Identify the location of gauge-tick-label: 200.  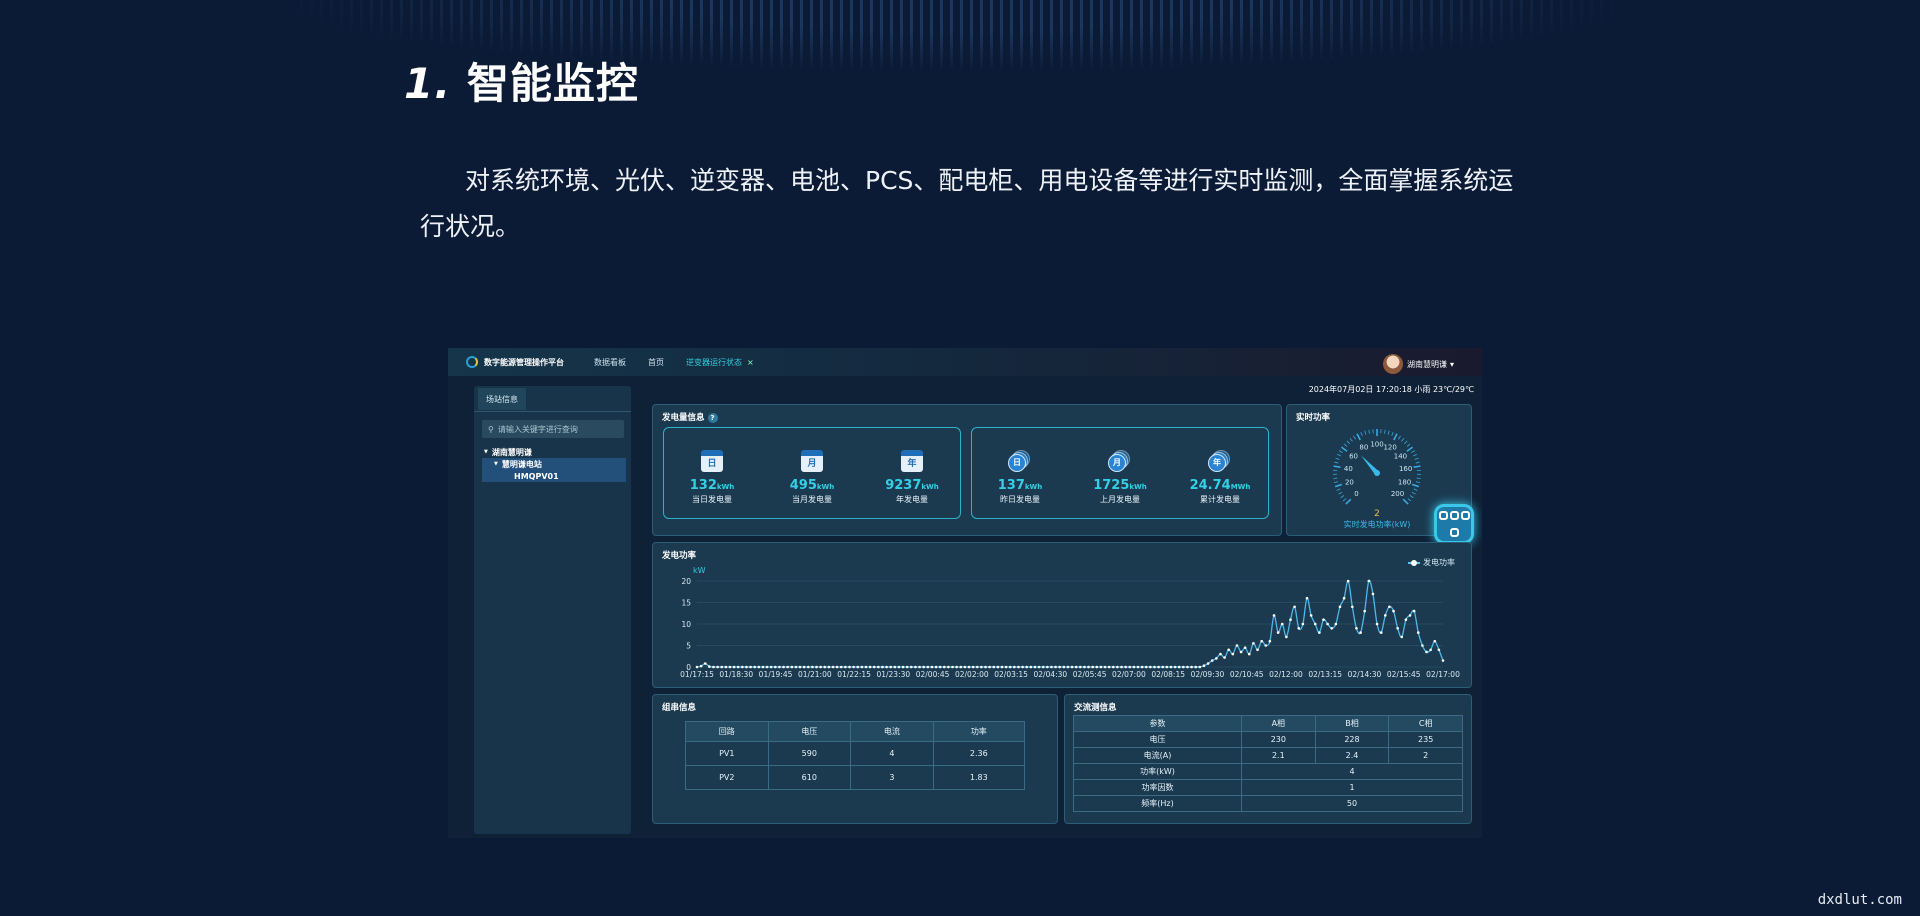
(1397, 494).